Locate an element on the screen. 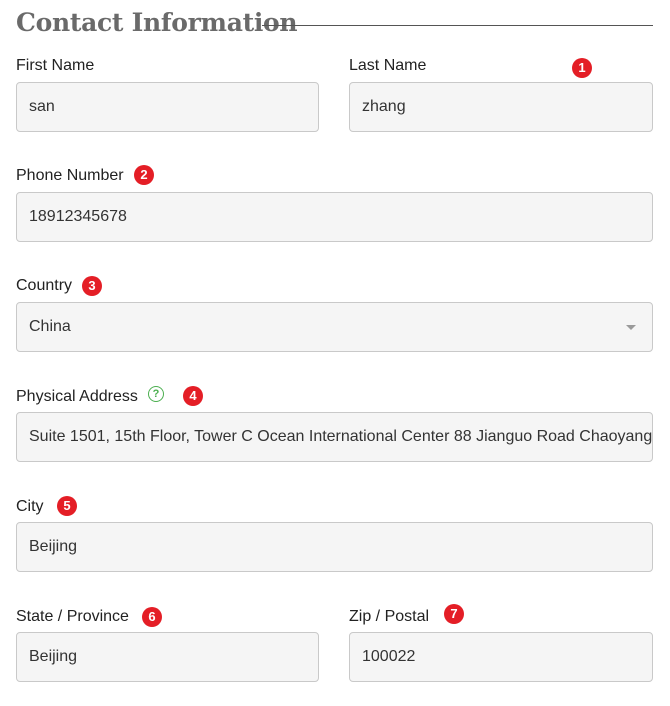 Image resolution: width=670 pixels, height=706 pixels. annotation-badge-1: 1 is located at coordinates (582, 68).